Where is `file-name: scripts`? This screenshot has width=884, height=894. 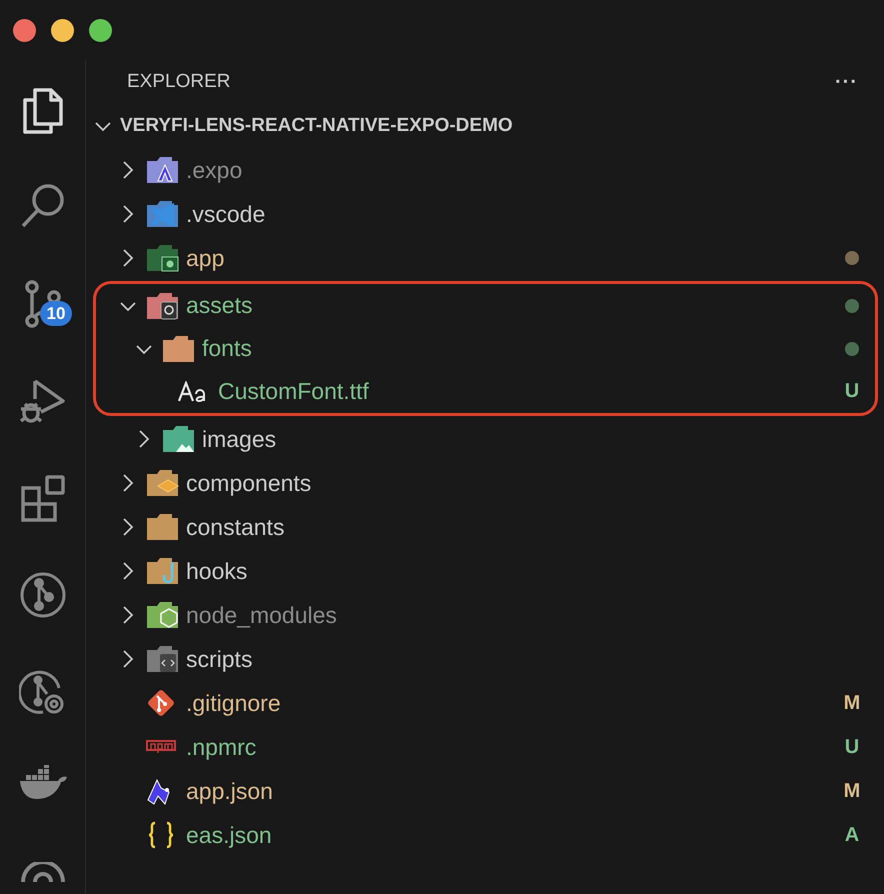
file-name: scripts is located at coordinates (220, 659).